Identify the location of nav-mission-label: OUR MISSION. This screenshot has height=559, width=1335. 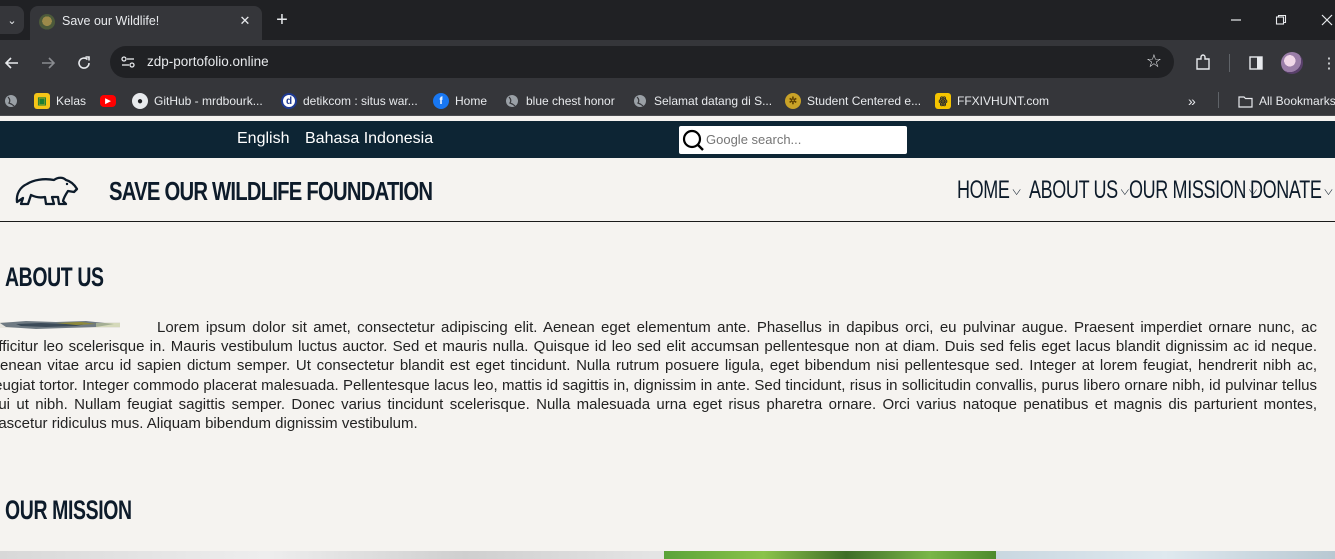
(1188, 190).